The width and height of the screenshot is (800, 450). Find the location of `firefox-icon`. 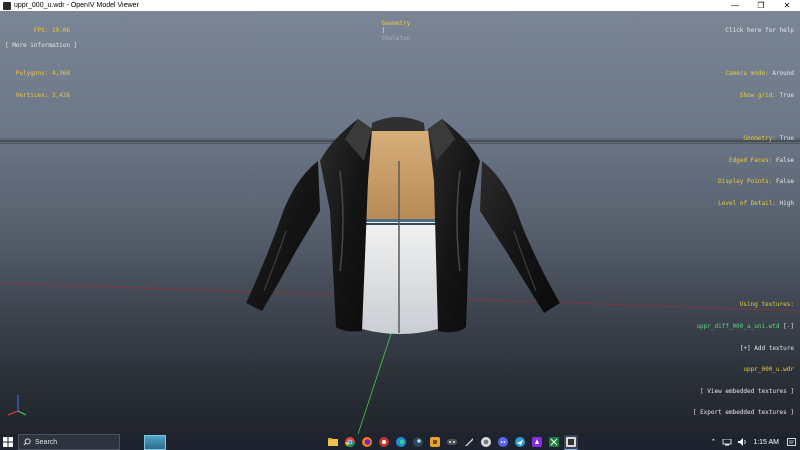

firefox-icon is located at coordinates (367, 442).